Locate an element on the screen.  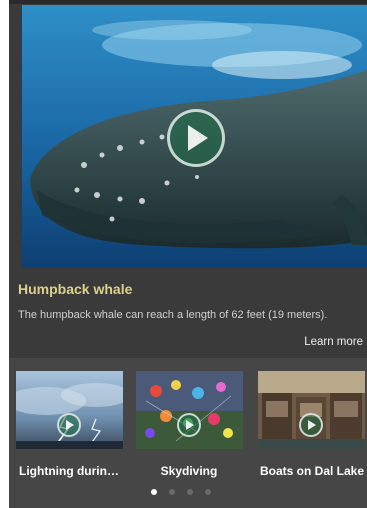
top-strip is located at coordinates (188, 2).